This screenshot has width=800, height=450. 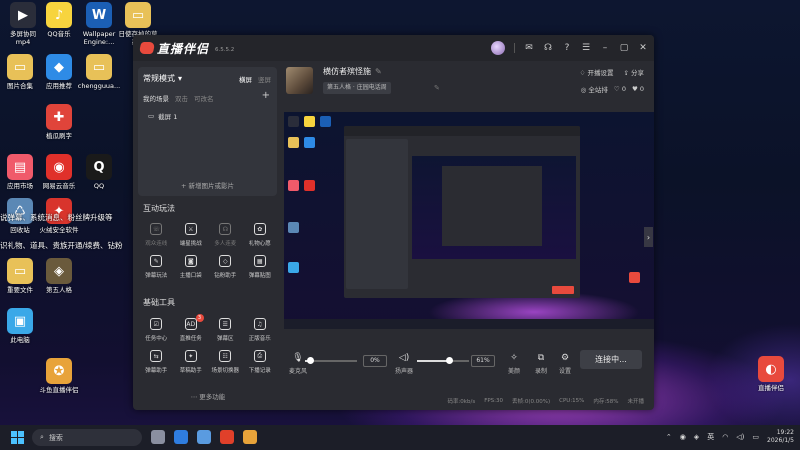 I want to click on status-dropped: 丢帧:0(0.00%), so click(x=531, y=401).